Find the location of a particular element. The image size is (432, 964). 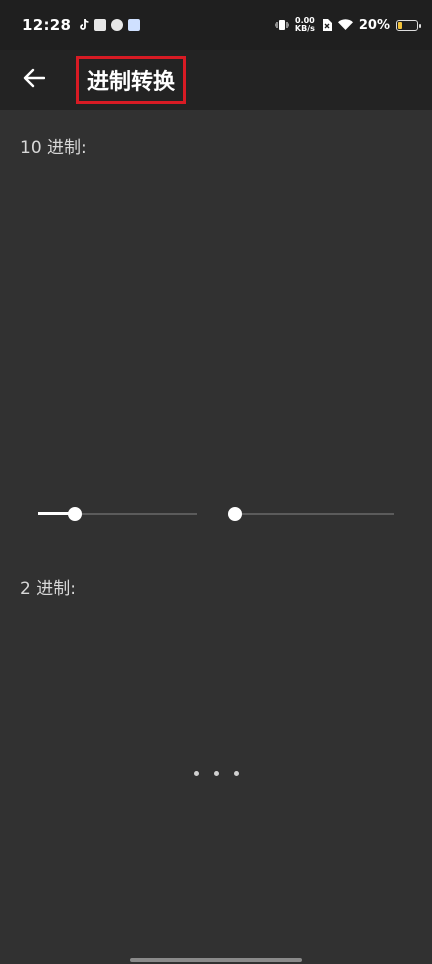

inbox-icon is located at coordinates (100, 25).